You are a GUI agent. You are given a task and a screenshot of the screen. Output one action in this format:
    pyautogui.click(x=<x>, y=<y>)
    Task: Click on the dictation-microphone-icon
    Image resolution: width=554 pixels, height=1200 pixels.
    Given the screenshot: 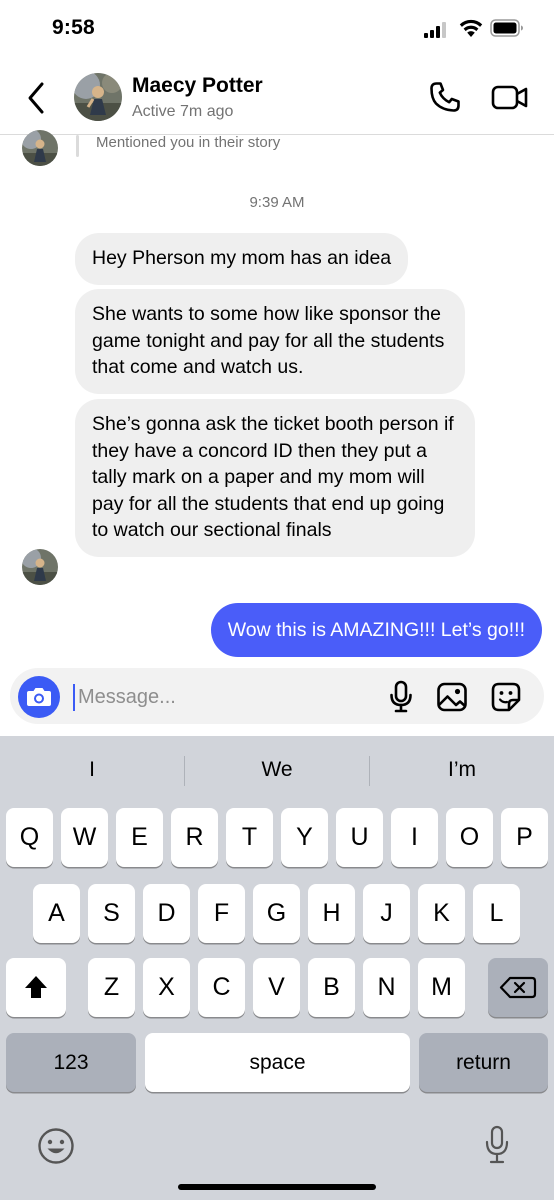 What is the action you would take?
    pyautogui.click(x=497, y=1144)
    